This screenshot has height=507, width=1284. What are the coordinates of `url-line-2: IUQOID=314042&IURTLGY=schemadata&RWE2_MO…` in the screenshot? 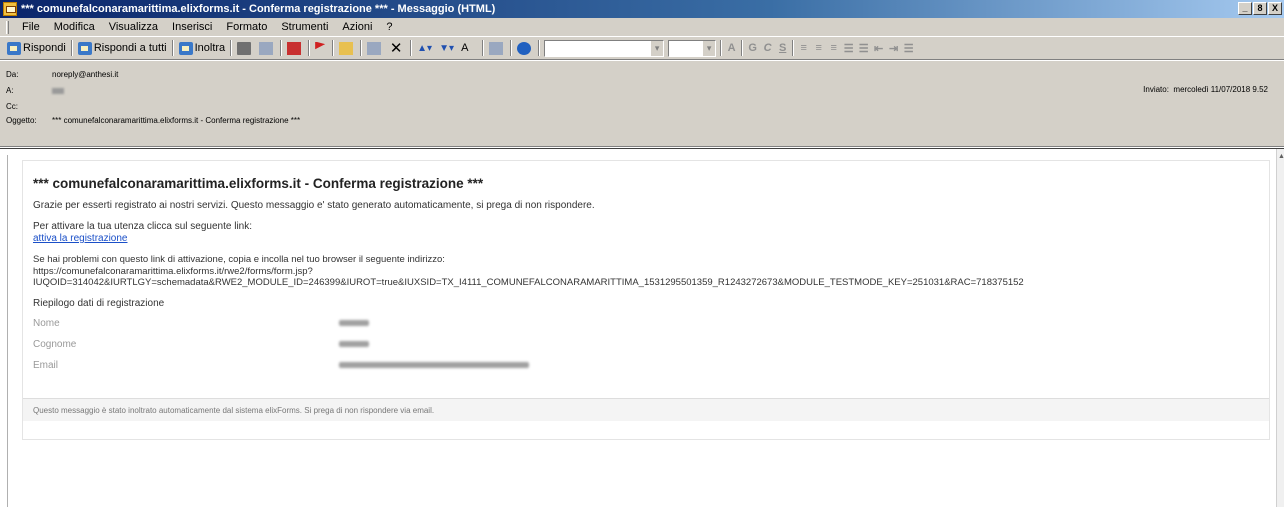 It's located at (528, 282).